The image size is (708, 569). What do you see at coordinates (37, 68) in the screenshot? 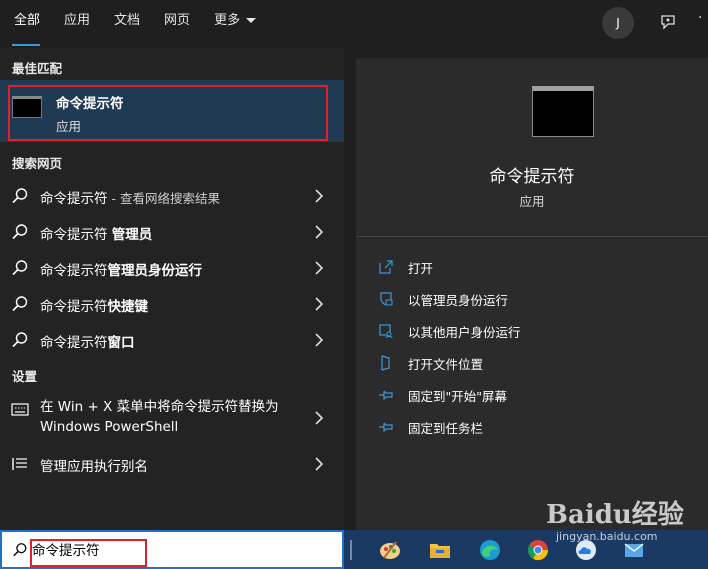
I see `section-best-match: 最佳匹配` at bounding box center [37, 68].